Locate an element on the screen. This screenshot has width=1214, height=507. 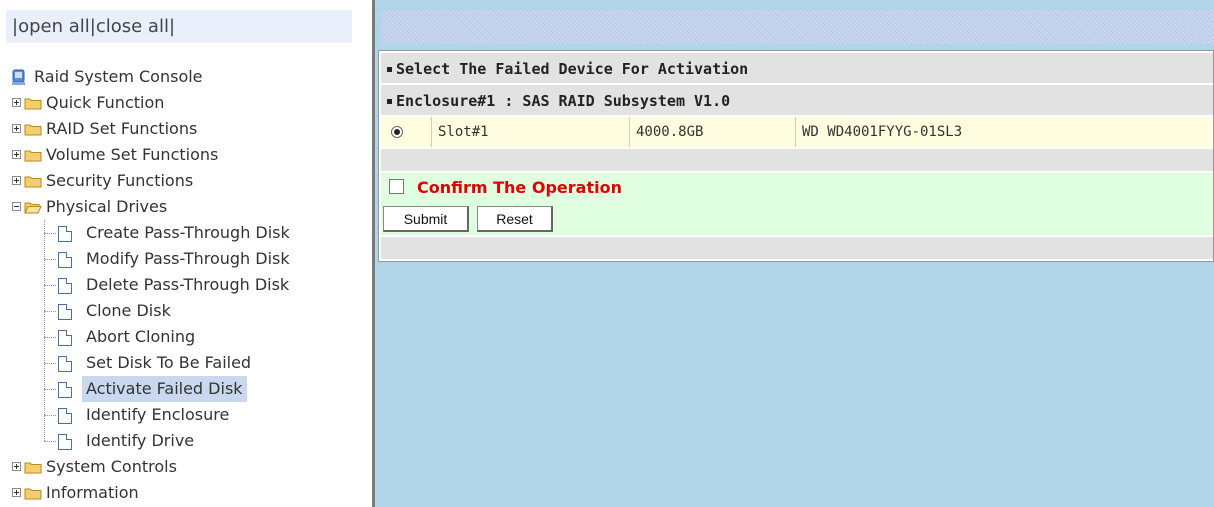
tree-item-label: Modify Pass-Through Disk is located at coordinates (188, 258).